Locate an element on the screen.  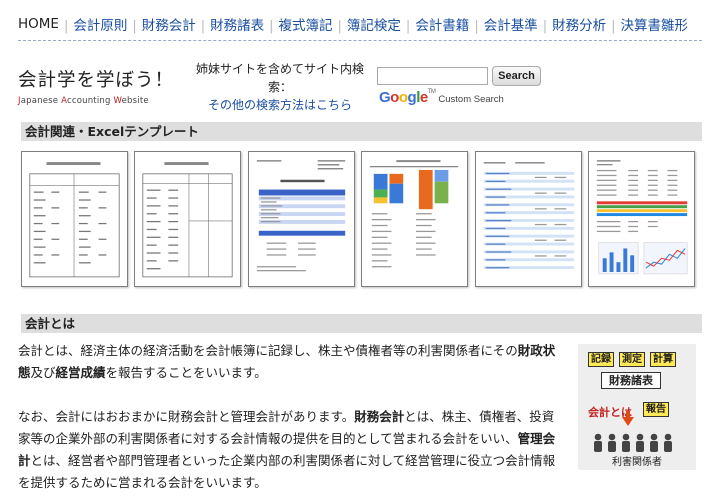
logo-subtitle: Japanese Accounting Website is located at coordinates (83, 101).